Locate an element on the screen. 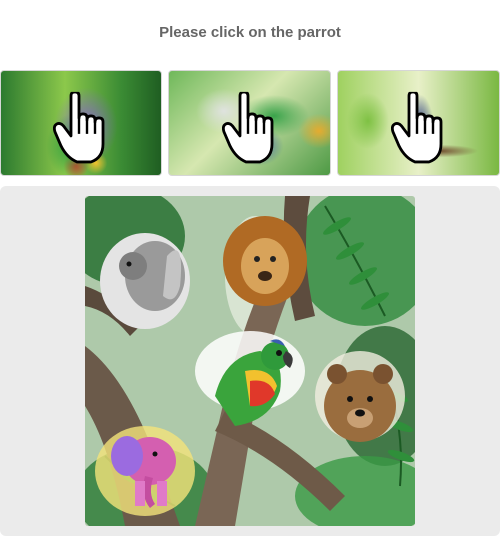 This screenshot has width=500, height=536. elephant is located at coordinates (145, 471).